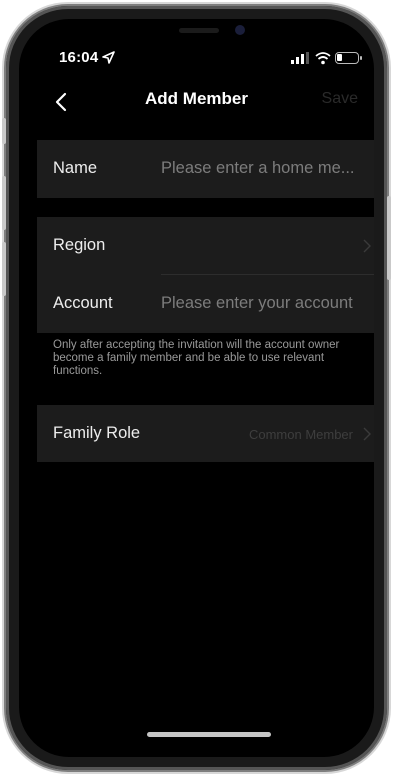  Describe the element at coordinates (389, 238) in the screenshot. I see `power-button` at that location.